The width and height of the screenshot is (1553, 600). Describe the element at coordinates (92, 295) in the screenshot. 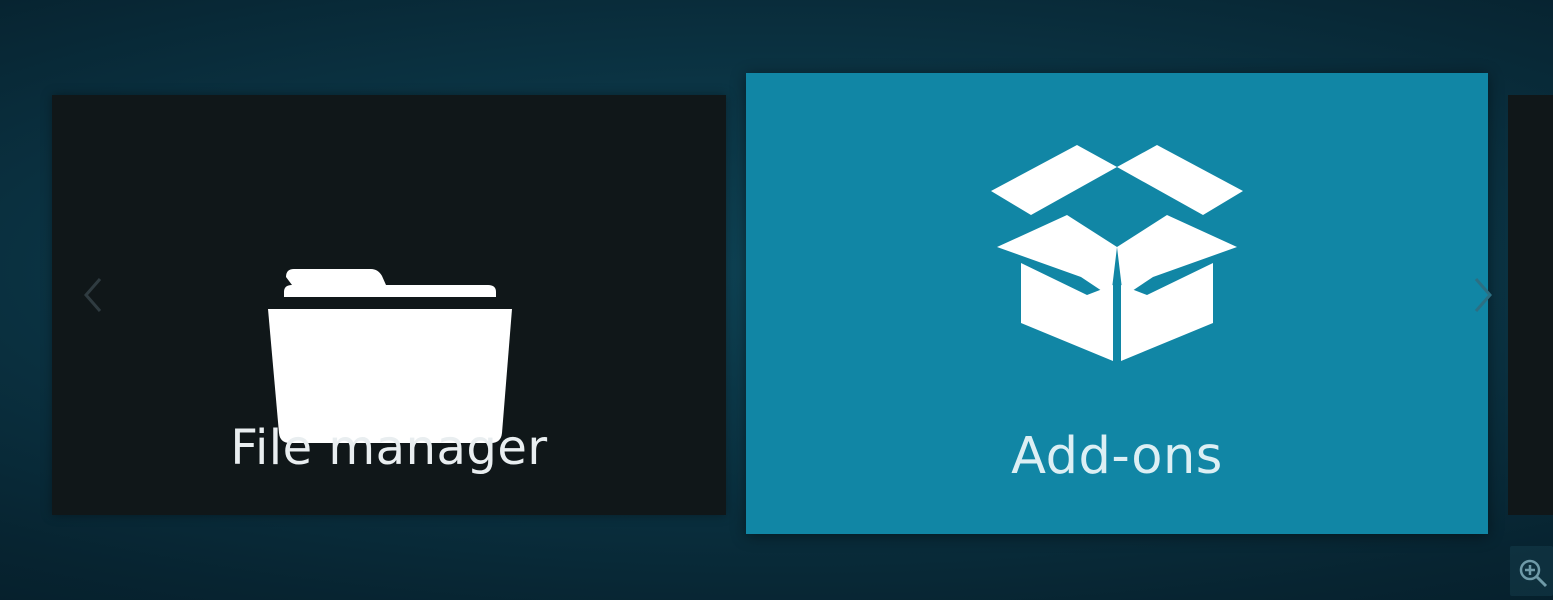

I see `chevron-left-icon` at that location.